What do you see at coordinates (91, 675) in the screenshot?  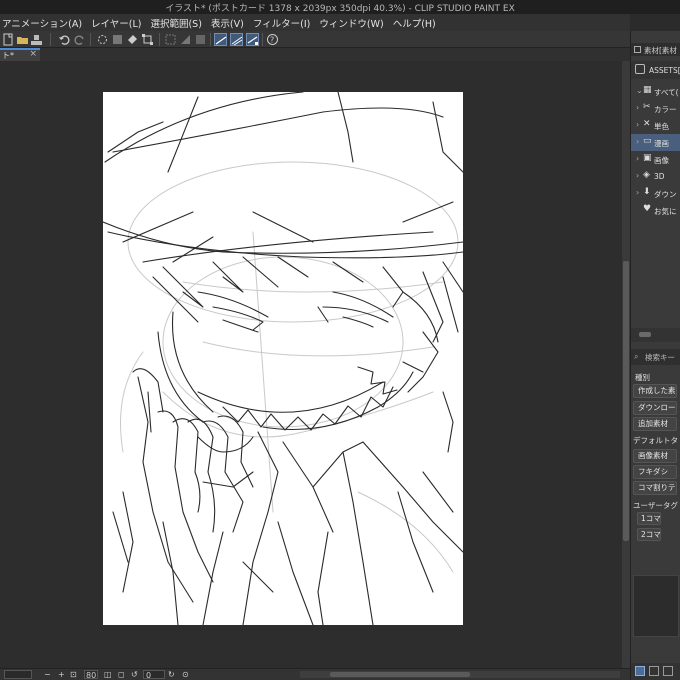 I see `zoom-value: 80` at bounding box center [91, 675].